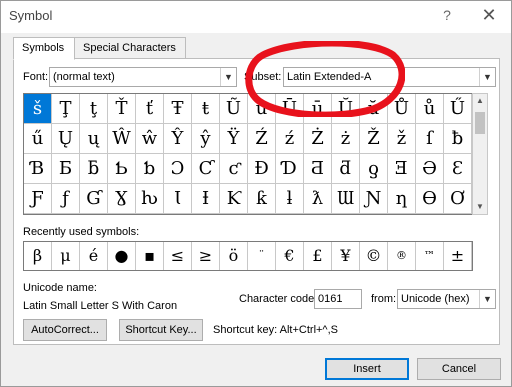 The width and height of the screenshot is (512, 387). Describe the element at coordinates (458, 199) in the screenshot. I see `symbol-cell: Ơ` at that location.